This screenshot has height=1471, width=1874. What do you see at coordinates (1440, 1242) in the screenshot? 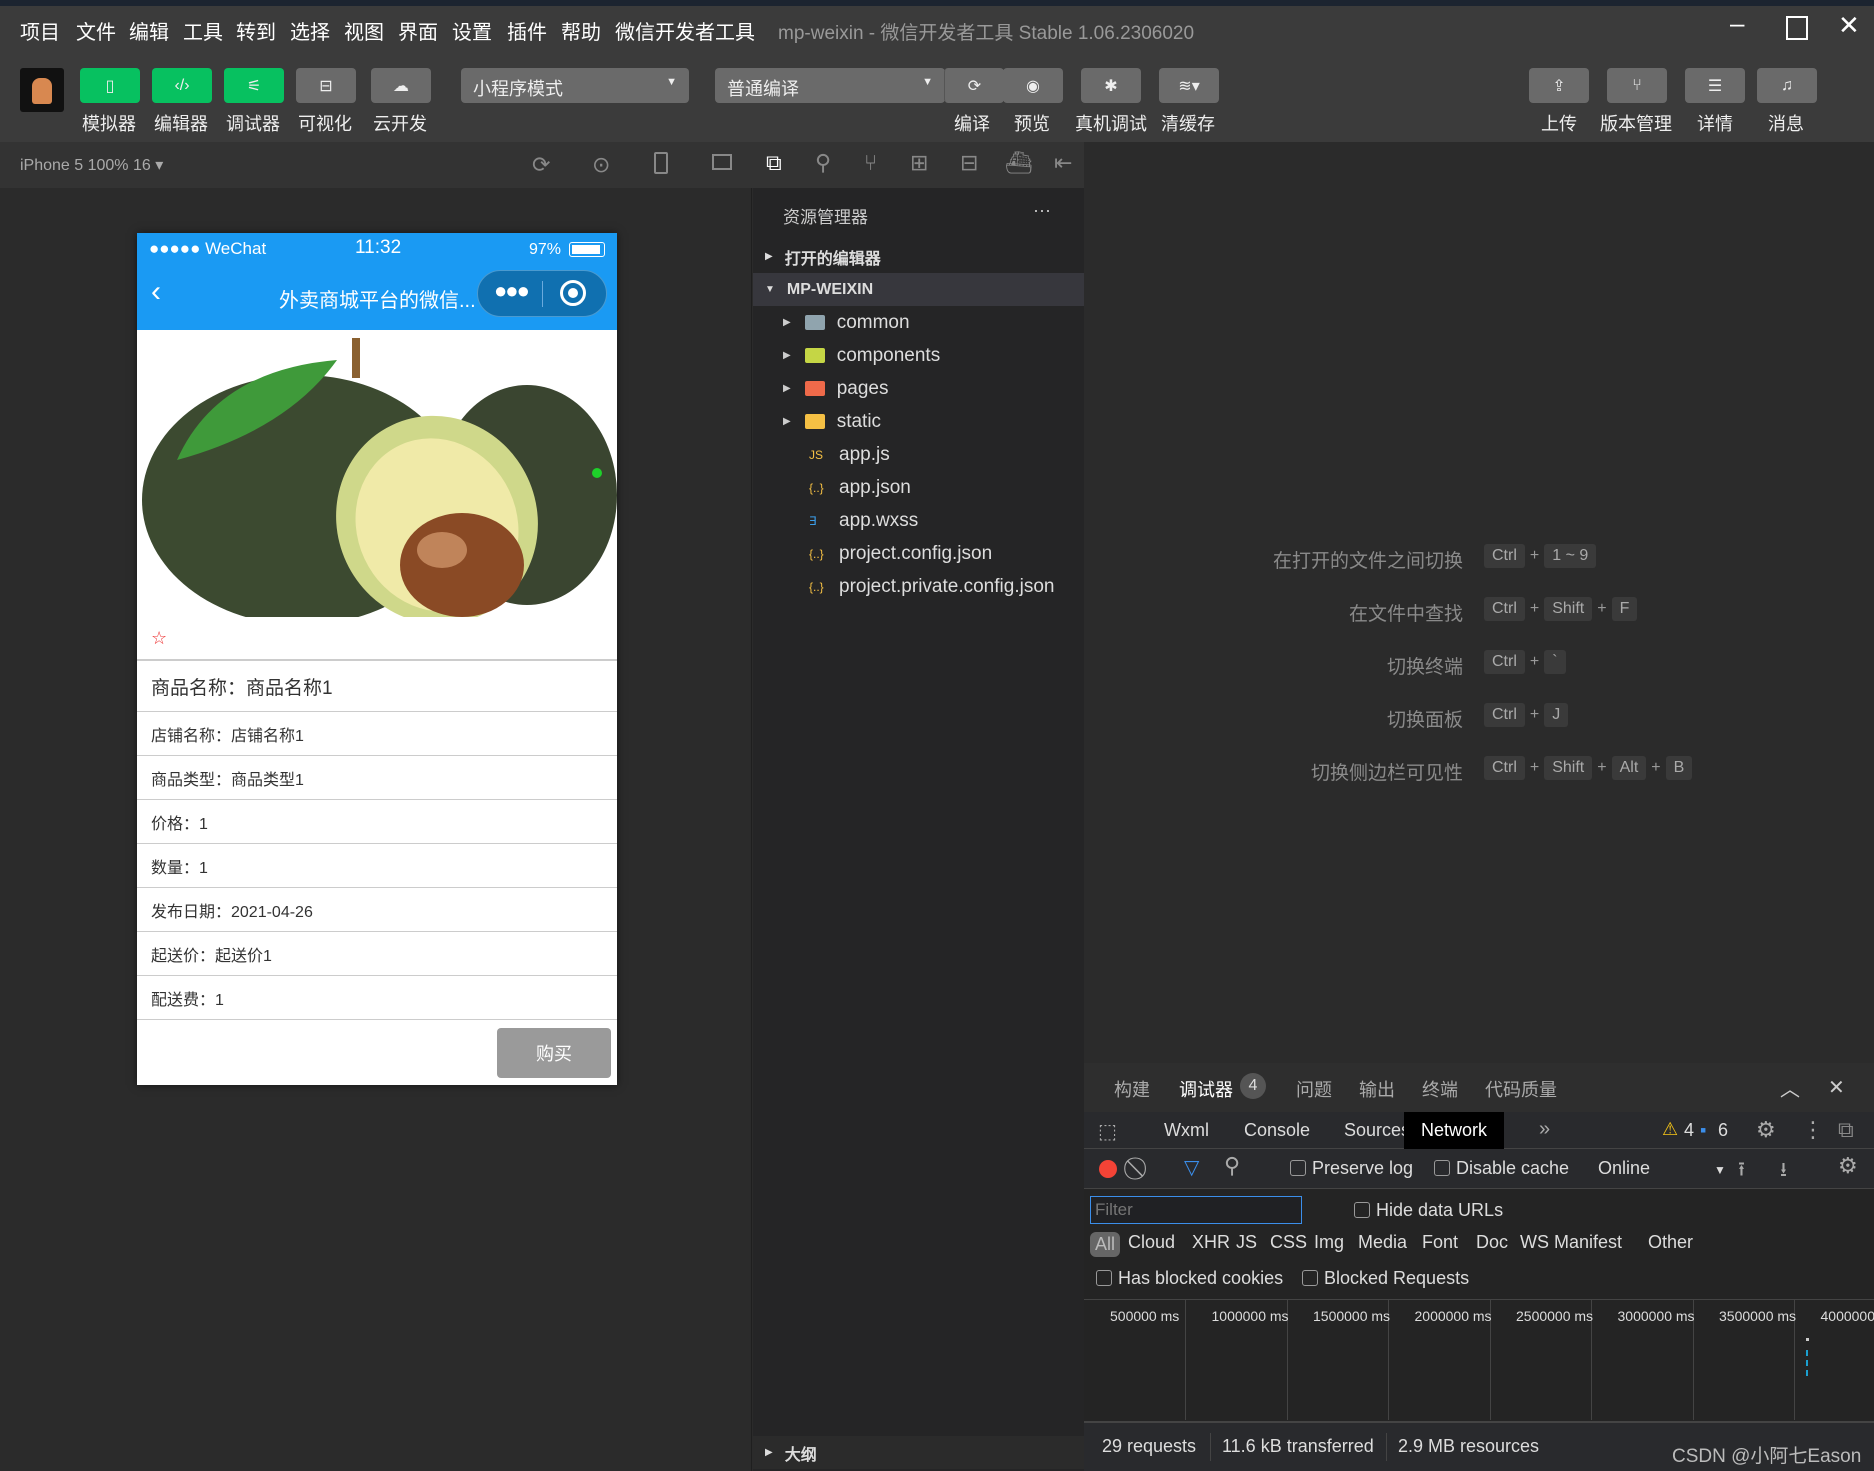
I see `type-filter: Font` at bounding box center [1440, 1242].